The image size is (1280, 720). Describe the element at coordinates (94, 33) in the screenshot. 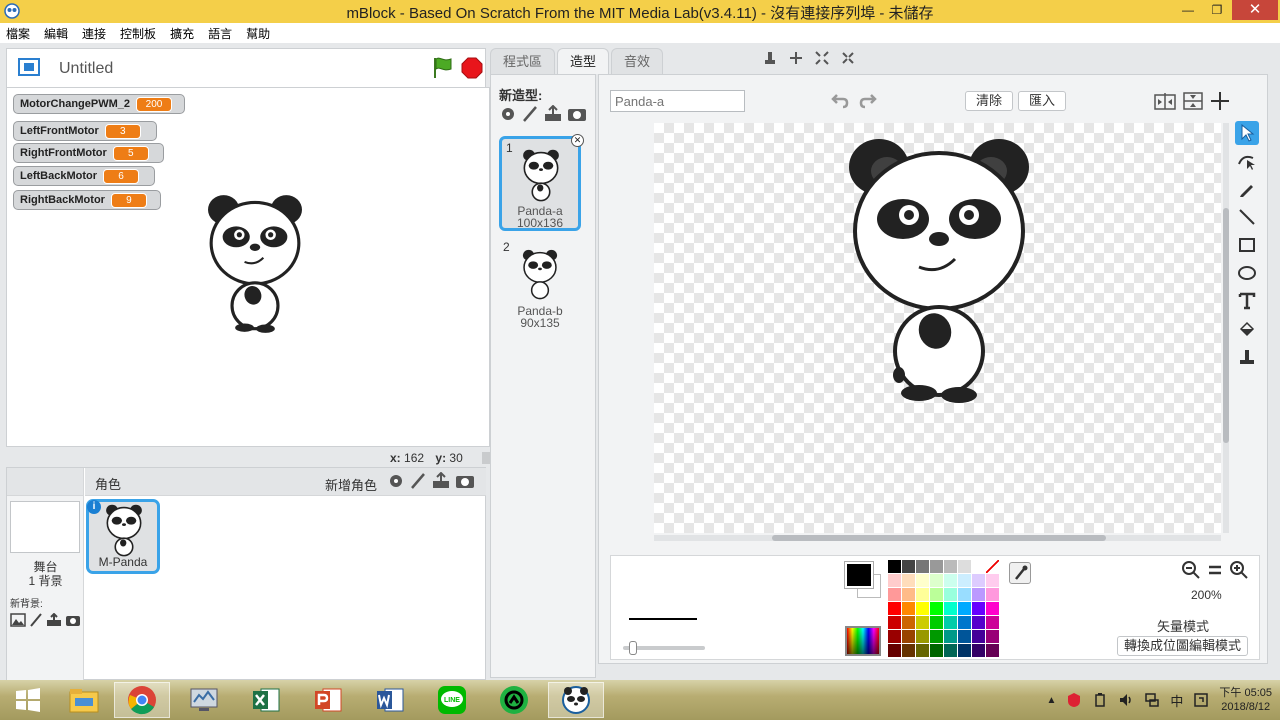

I see `menu-connect: 連接` at that location.